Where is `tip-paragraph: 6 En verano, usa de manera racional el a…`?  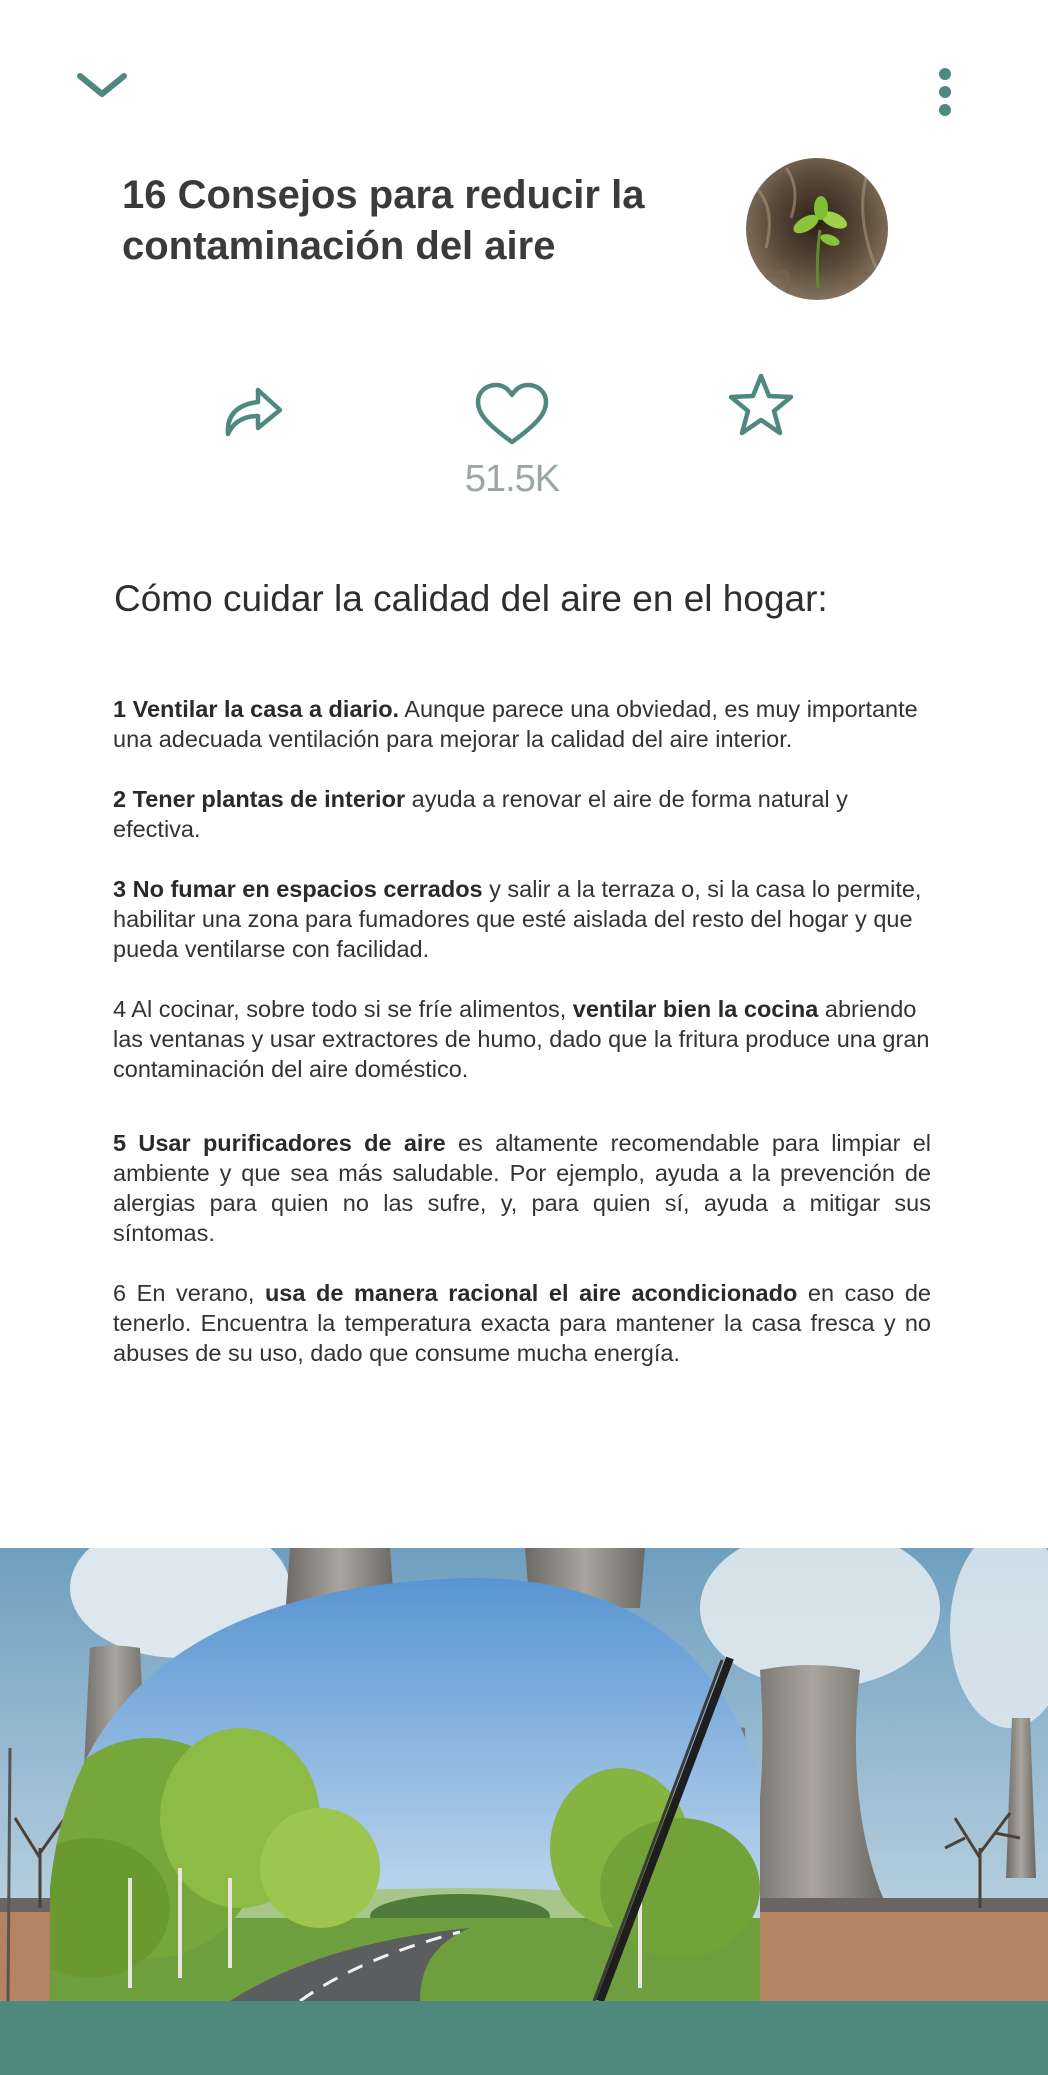 tip-paragraph: 6 En verano, usa de manera racional el a… is located at coordinates (522, 1323).